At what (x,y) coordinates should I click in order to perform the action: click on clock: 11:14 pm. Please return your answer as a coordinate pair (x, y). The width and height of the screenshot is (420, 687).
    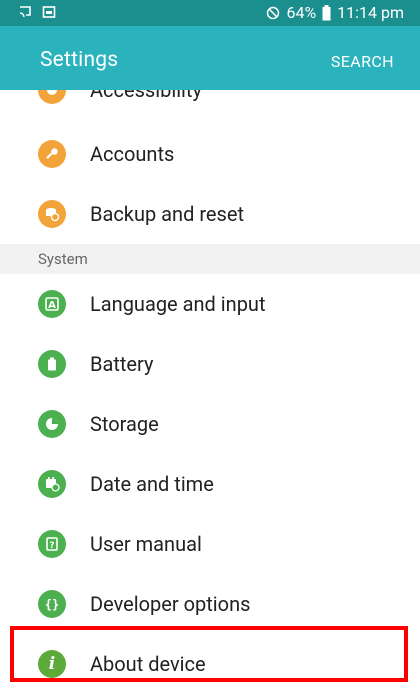
    Looking at the image, I should click on (370, 12).